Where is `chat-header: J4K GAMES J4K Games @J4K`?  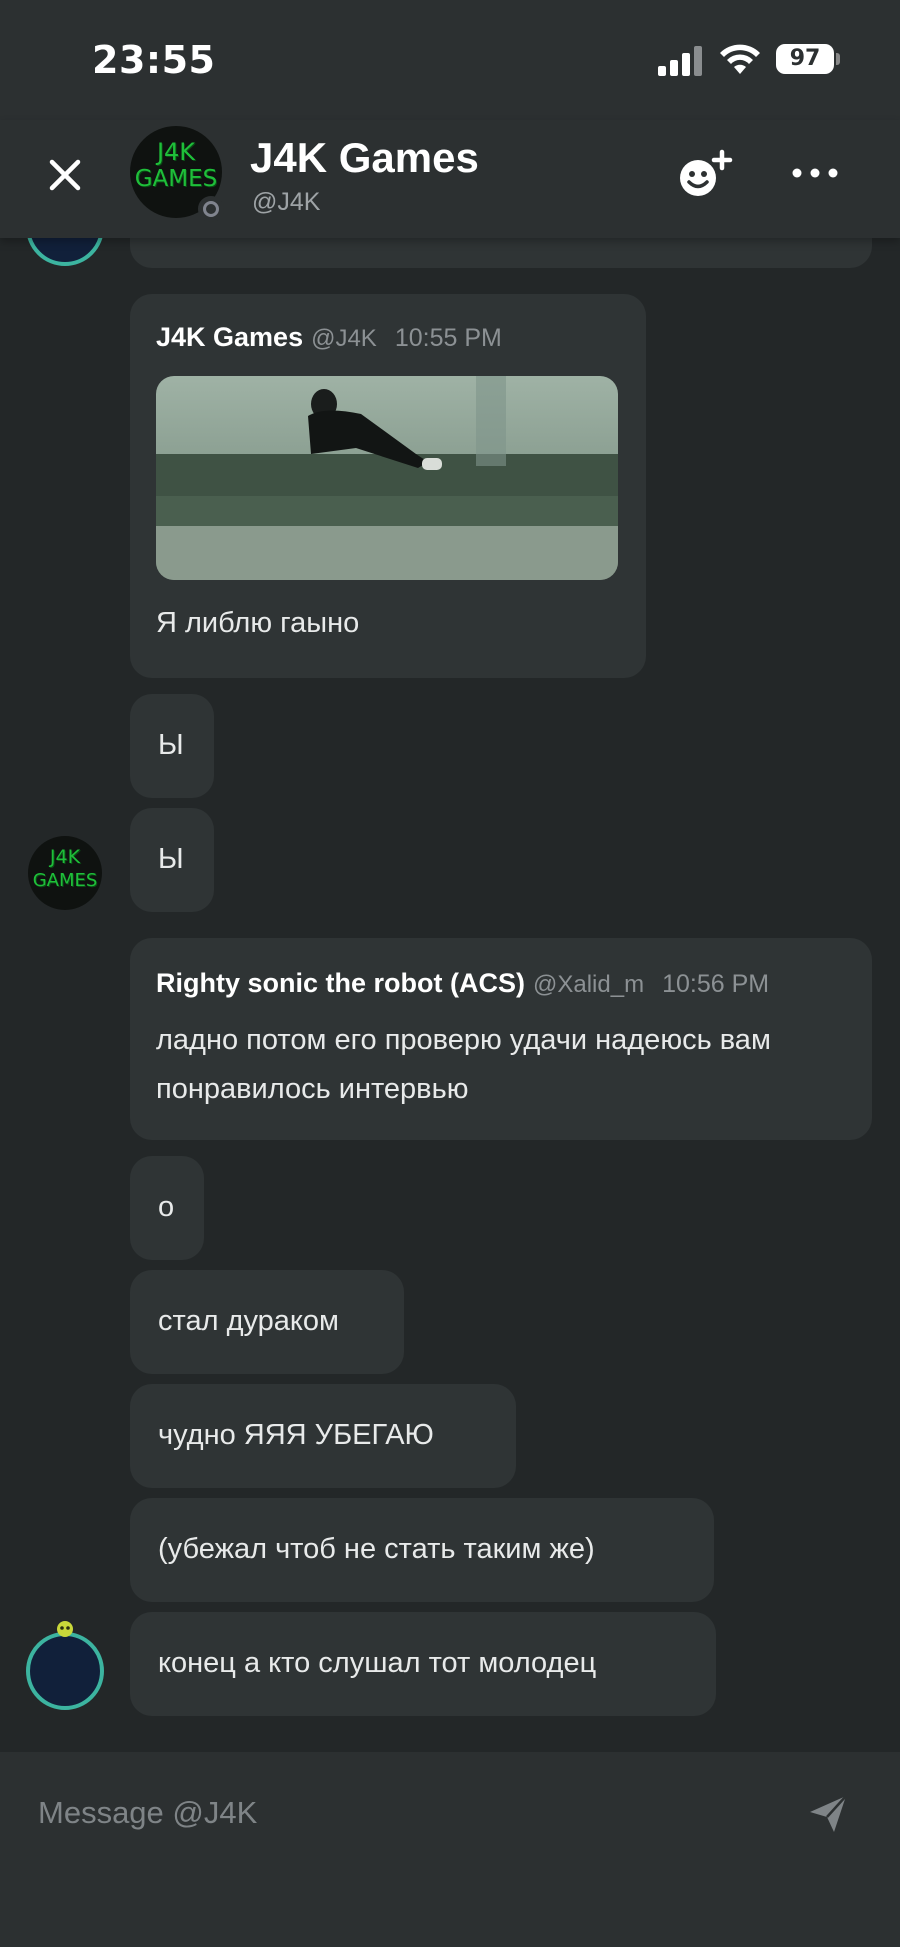 chat-header: J4K GAMES J4K Games @J4K is located at coordinates (450, 179).